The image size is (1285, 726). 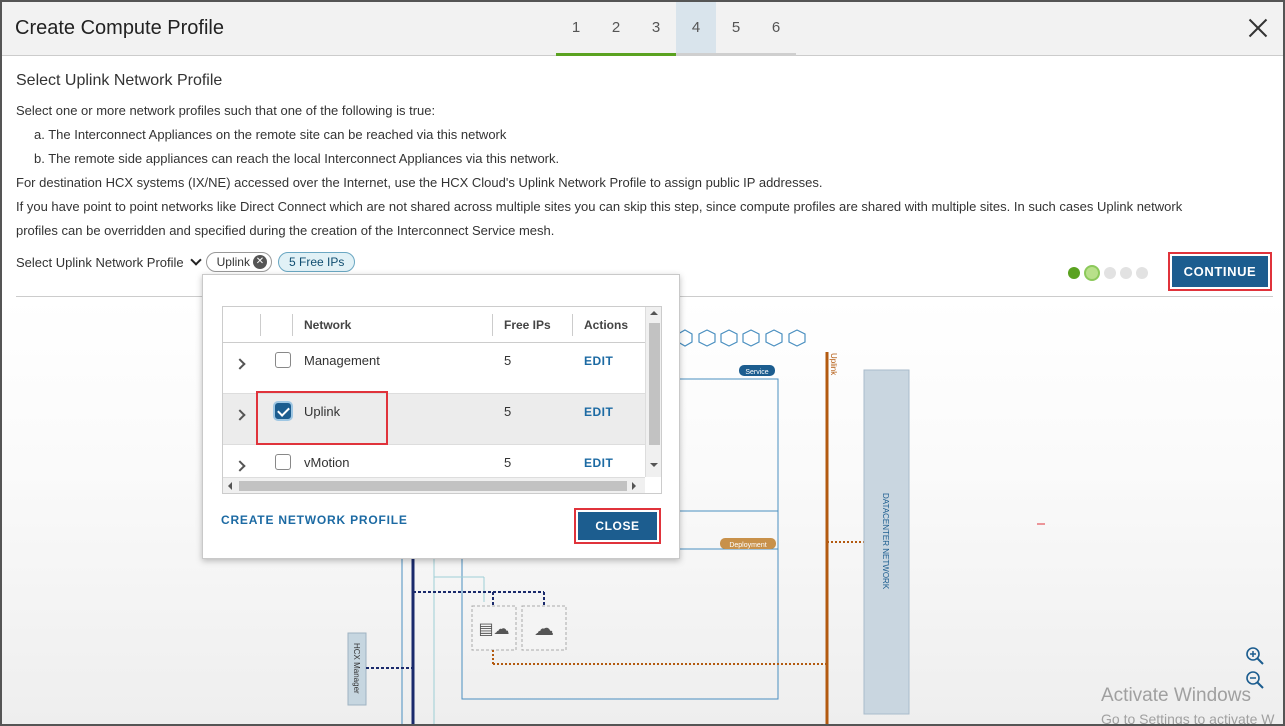 I want to click on selected-profile-chip: Uplink ✕, so click(x=238, y=262).